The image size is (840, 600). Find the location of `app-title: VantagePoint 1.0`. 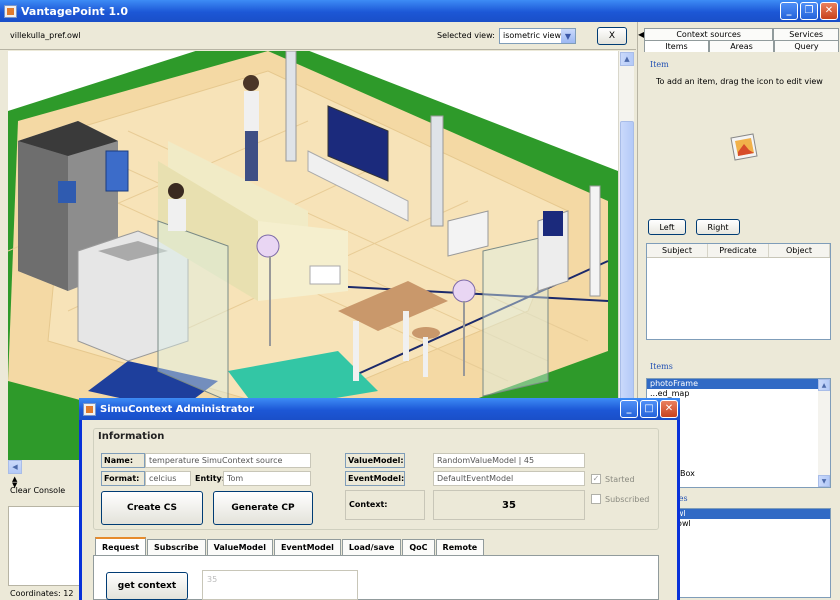

app-title: VantagePoint 1.0 is located at coordinates (74, 11).